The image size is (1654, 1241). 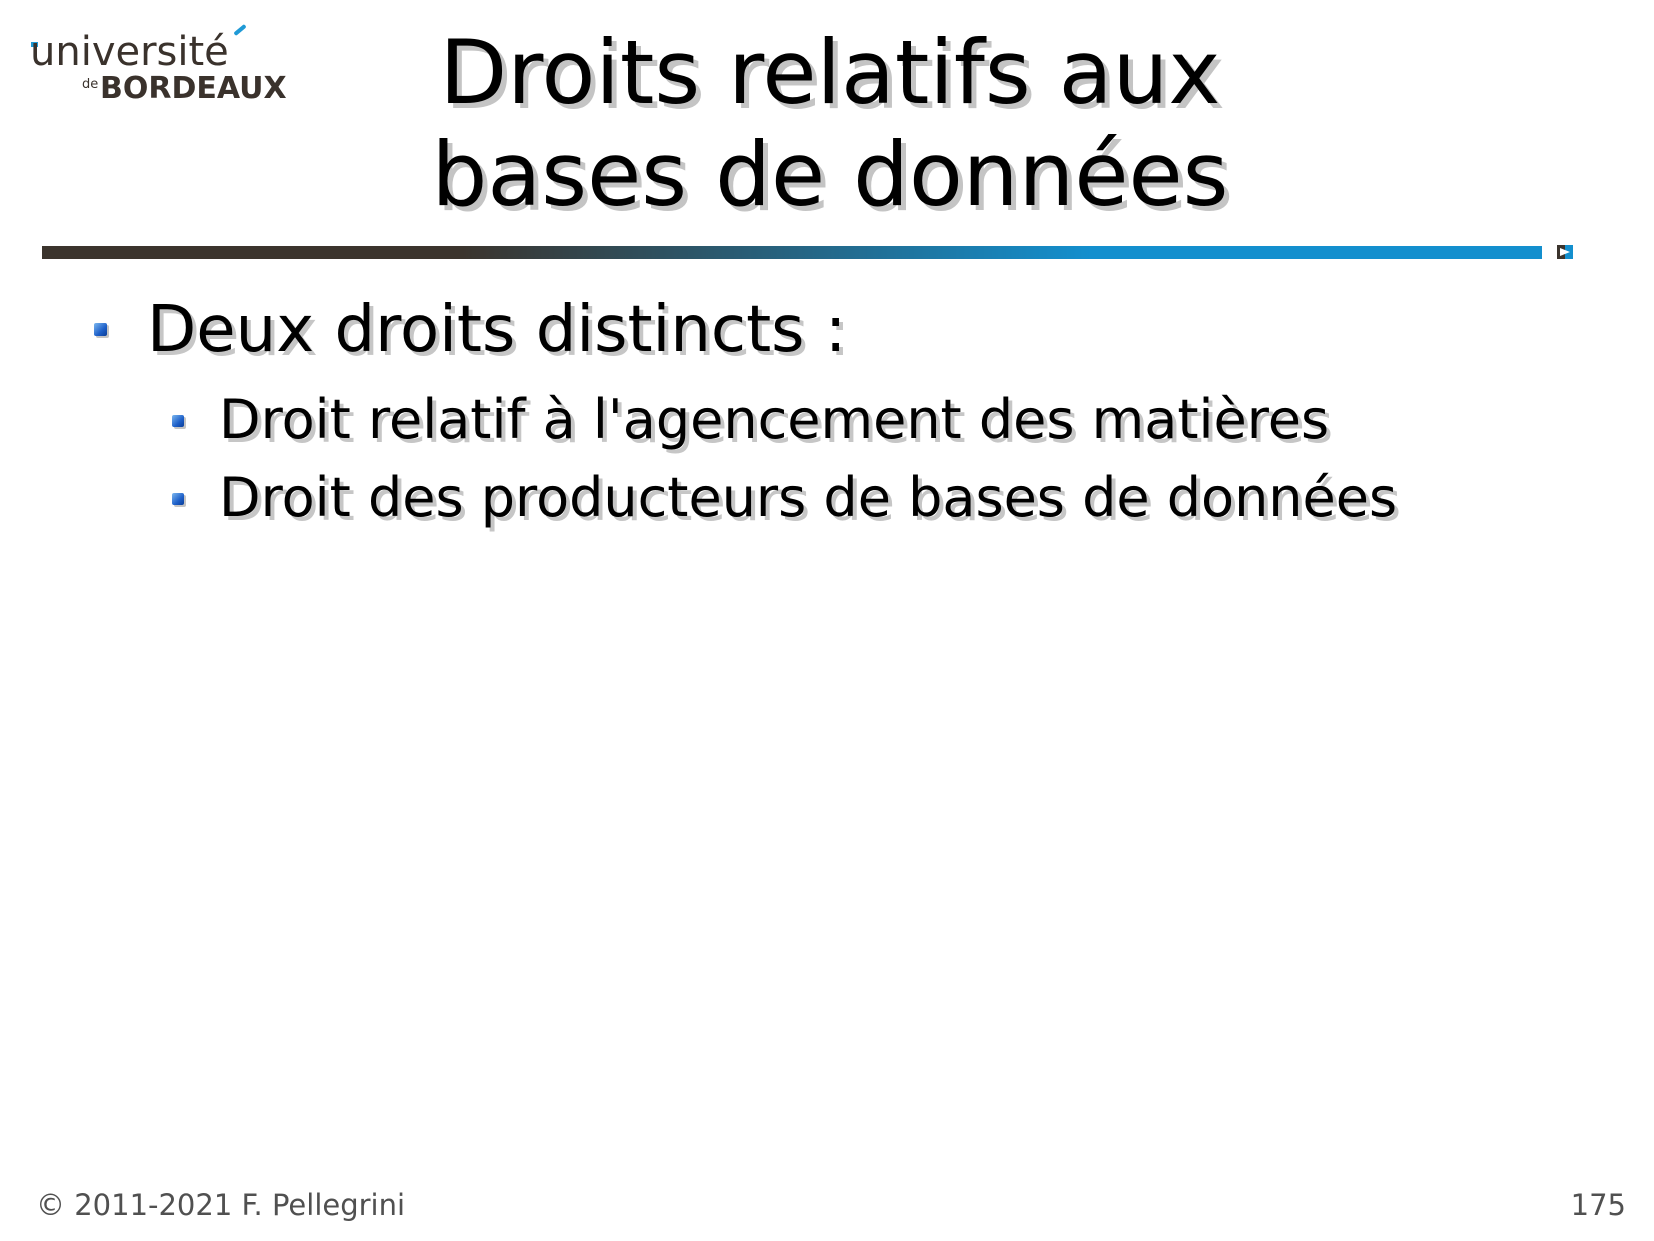 What do you see at coordinates (792, 252) in the screenshot?
I see `title-divider-rule` at bounding box center [792, 252].